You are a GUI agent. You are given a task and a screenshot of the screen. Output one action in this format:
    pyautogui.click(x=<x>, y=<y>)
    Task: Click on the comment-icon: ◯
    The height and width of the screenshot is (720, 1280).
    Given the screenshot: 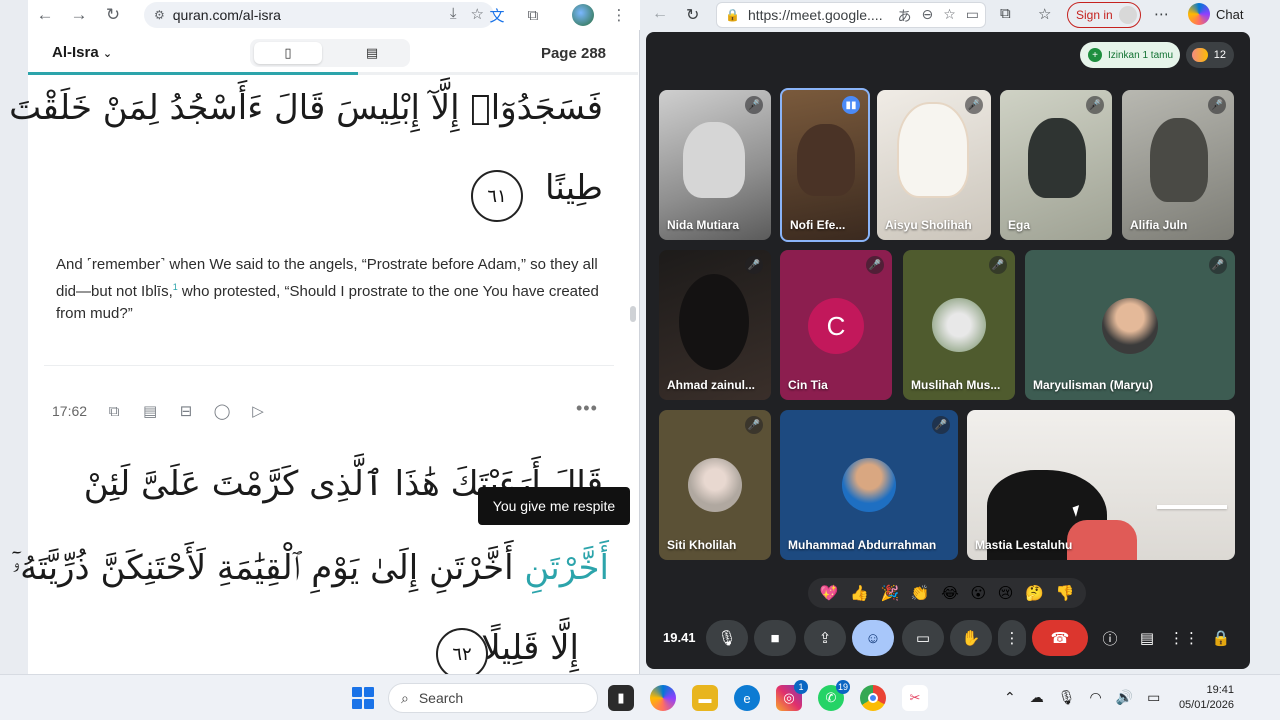 What is the action you would take?
    pyautogui.click(x=222, y=411)
    